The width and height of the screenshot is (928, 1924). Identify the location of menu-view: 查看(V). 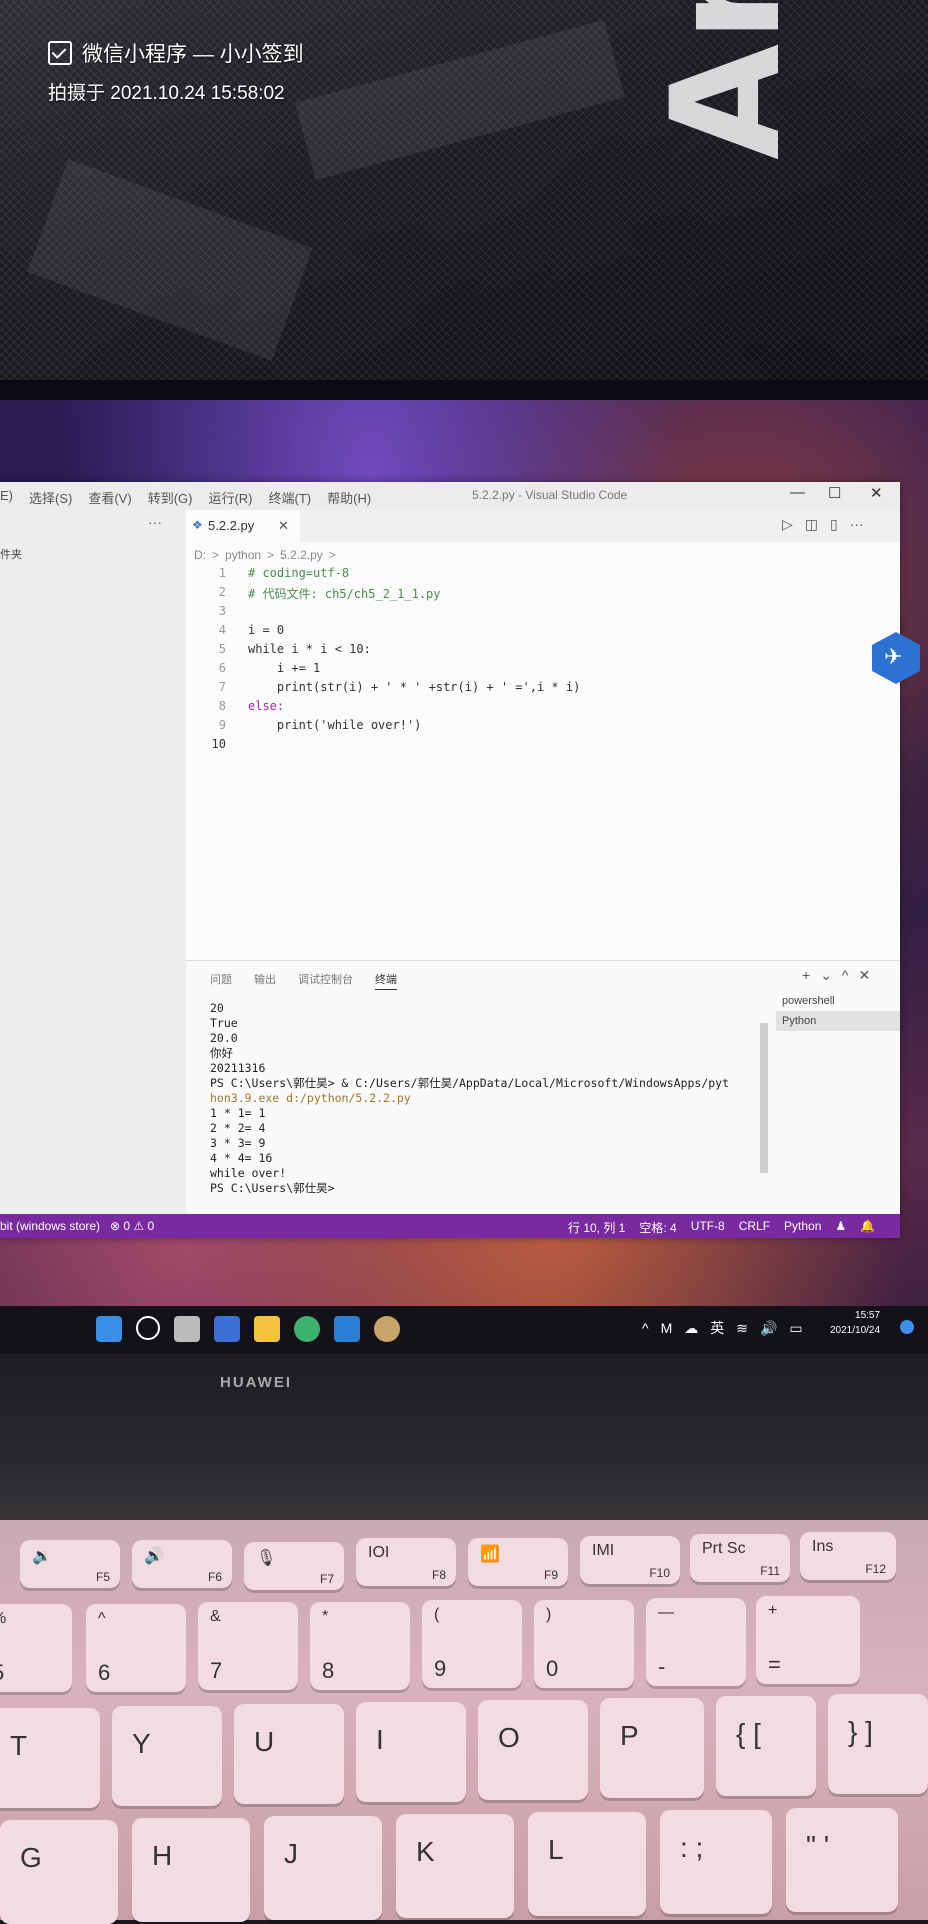
(109, 497).